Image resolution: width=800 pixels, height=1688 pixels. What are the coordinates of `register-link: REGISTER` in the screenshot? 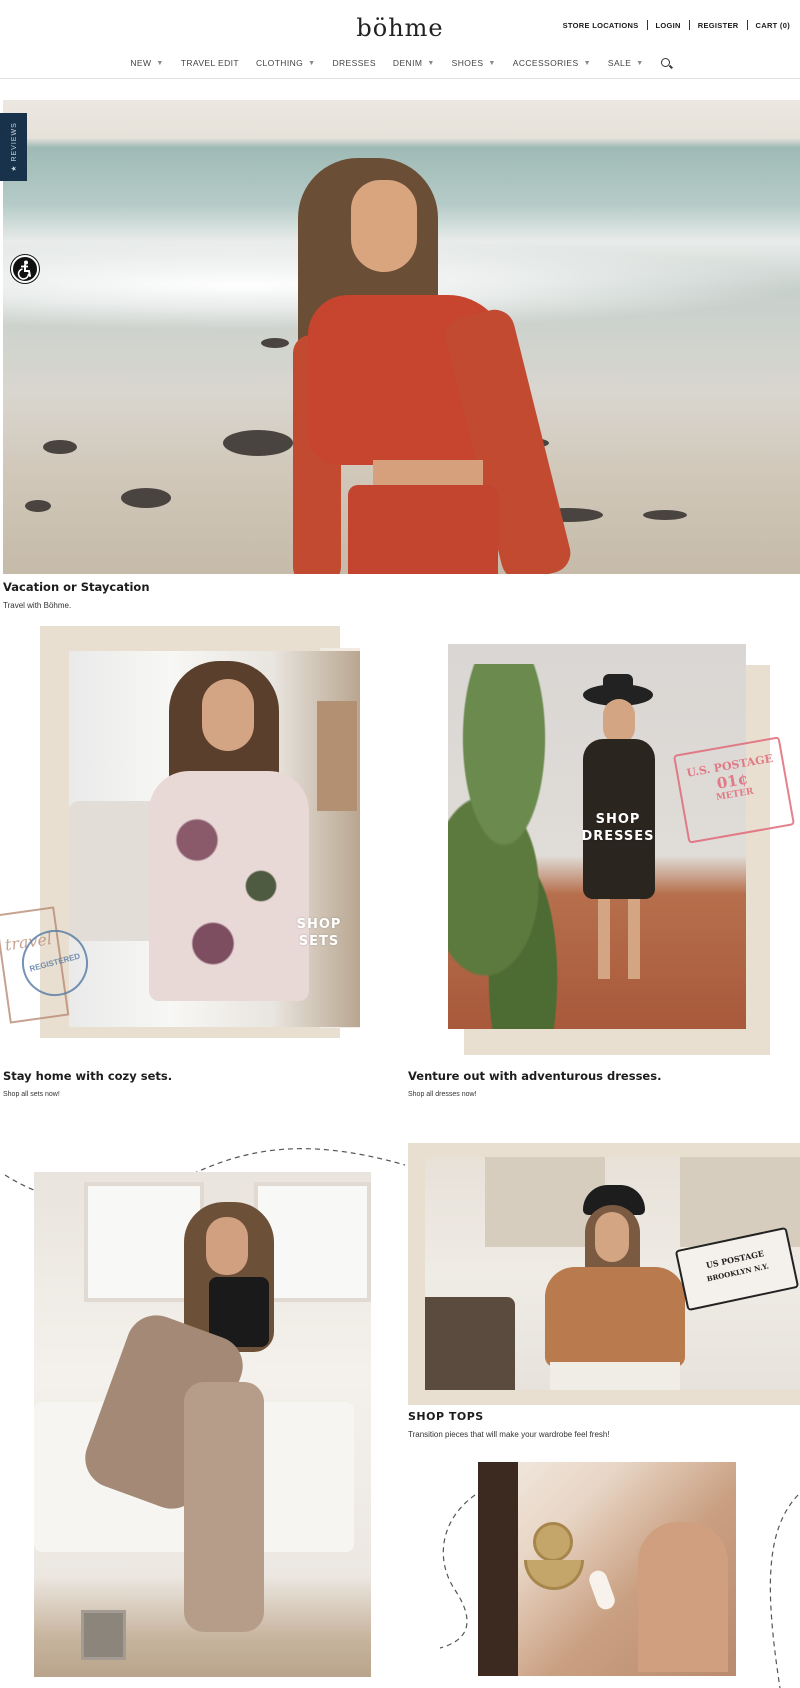 It's located at (718, 25).